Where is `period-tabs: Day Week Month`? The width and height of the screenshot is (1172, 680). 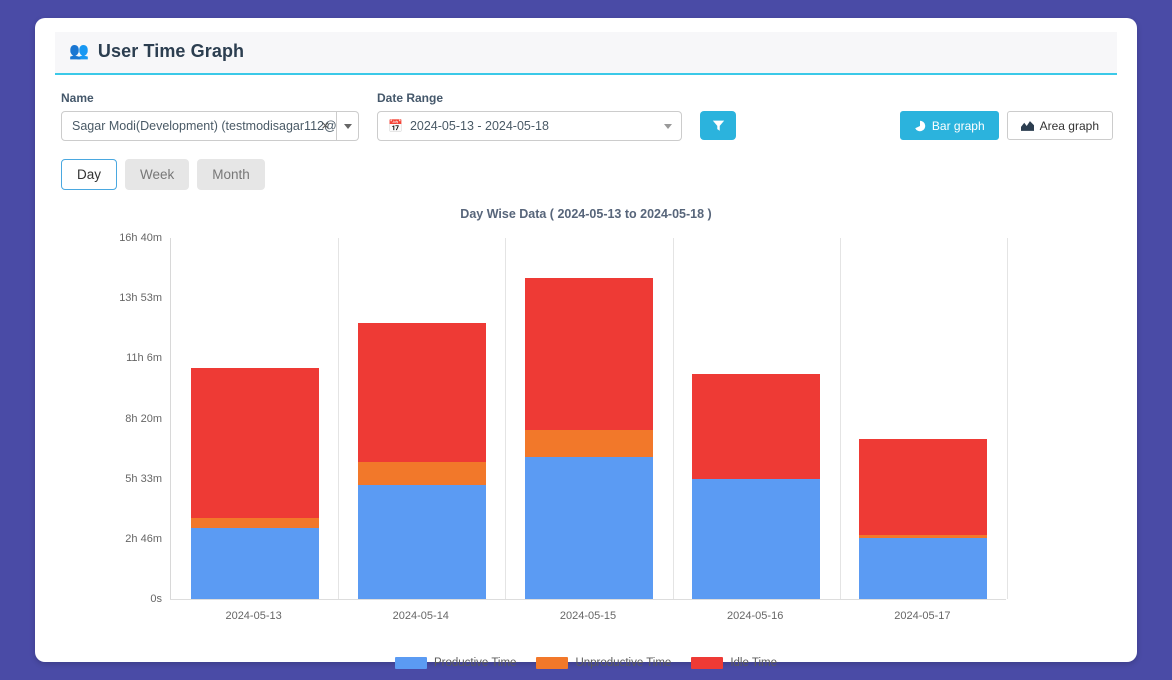
period-tabs: Day Week Month is located at coordinates (586, 165).